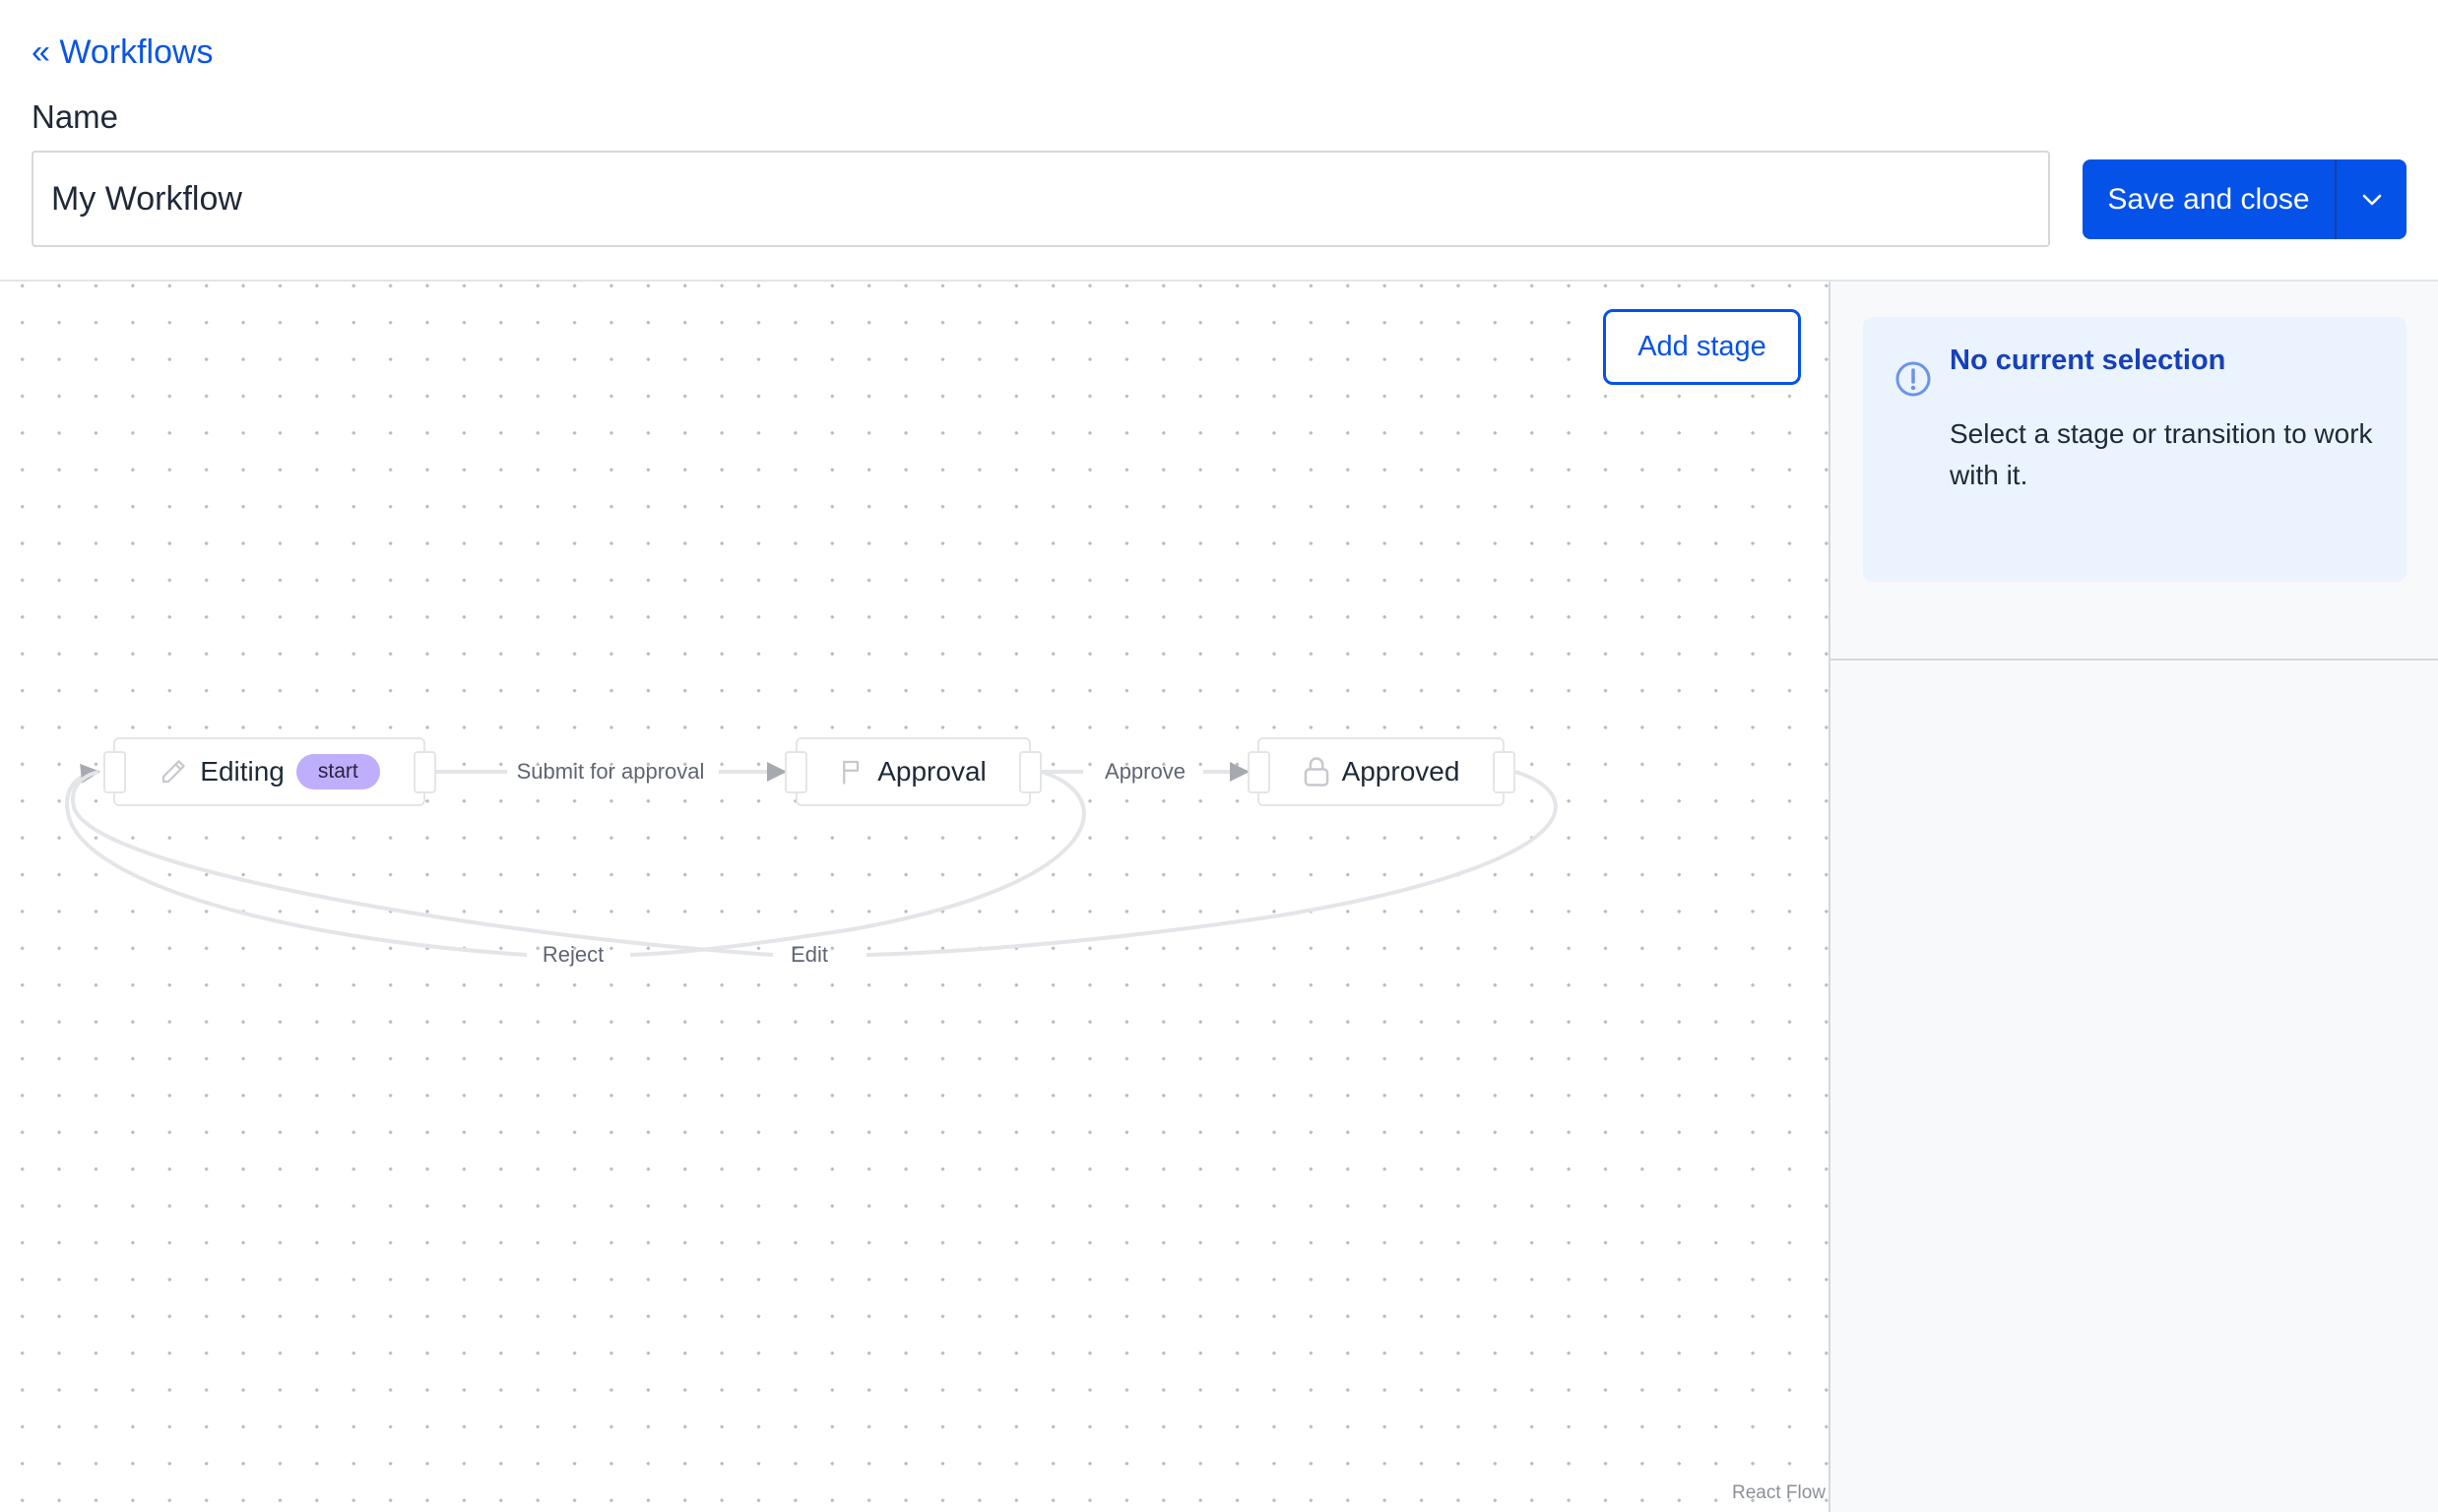 This screenshot has height=1512, width=2438. I want to click on edge-label-submit-for-approval: Submit for approval, so click(611, 772).